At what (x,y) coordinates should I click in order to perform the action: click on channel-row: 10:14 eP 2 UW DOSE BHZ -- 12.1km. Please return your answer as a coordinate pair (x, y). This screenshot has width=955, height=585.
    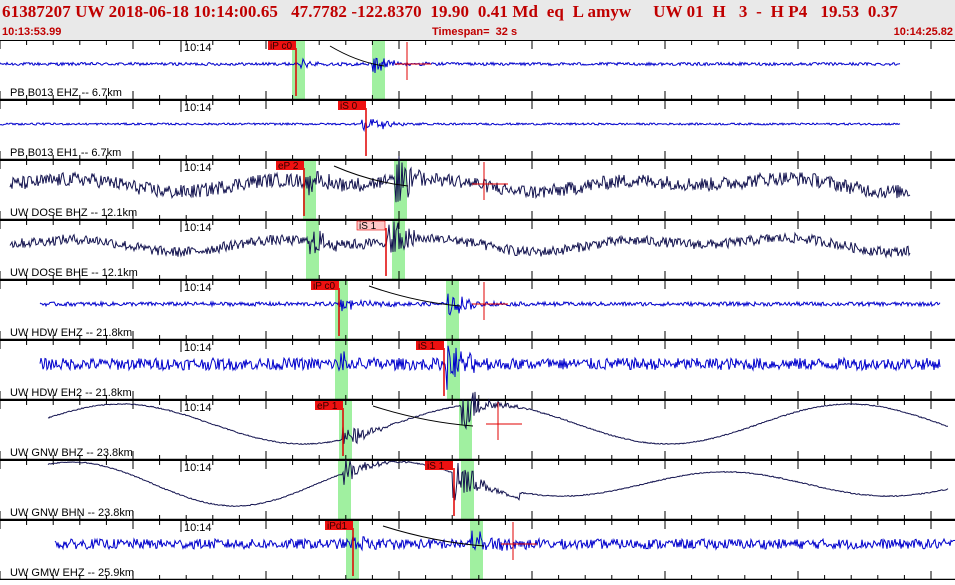
    Looking at the image, I should click on (477, 188).